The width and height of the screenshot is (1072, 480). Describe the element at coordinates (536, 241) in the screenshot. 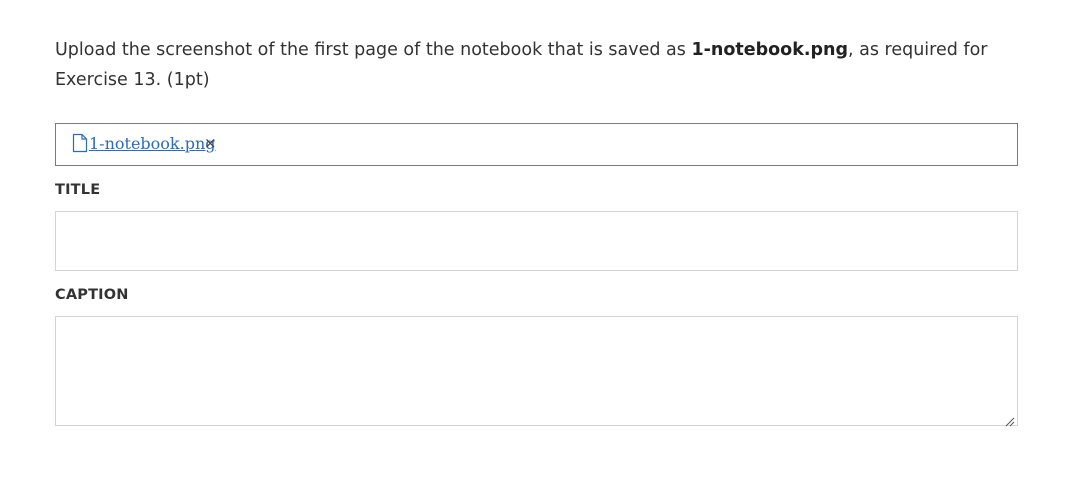

I see `title-input` at that location.